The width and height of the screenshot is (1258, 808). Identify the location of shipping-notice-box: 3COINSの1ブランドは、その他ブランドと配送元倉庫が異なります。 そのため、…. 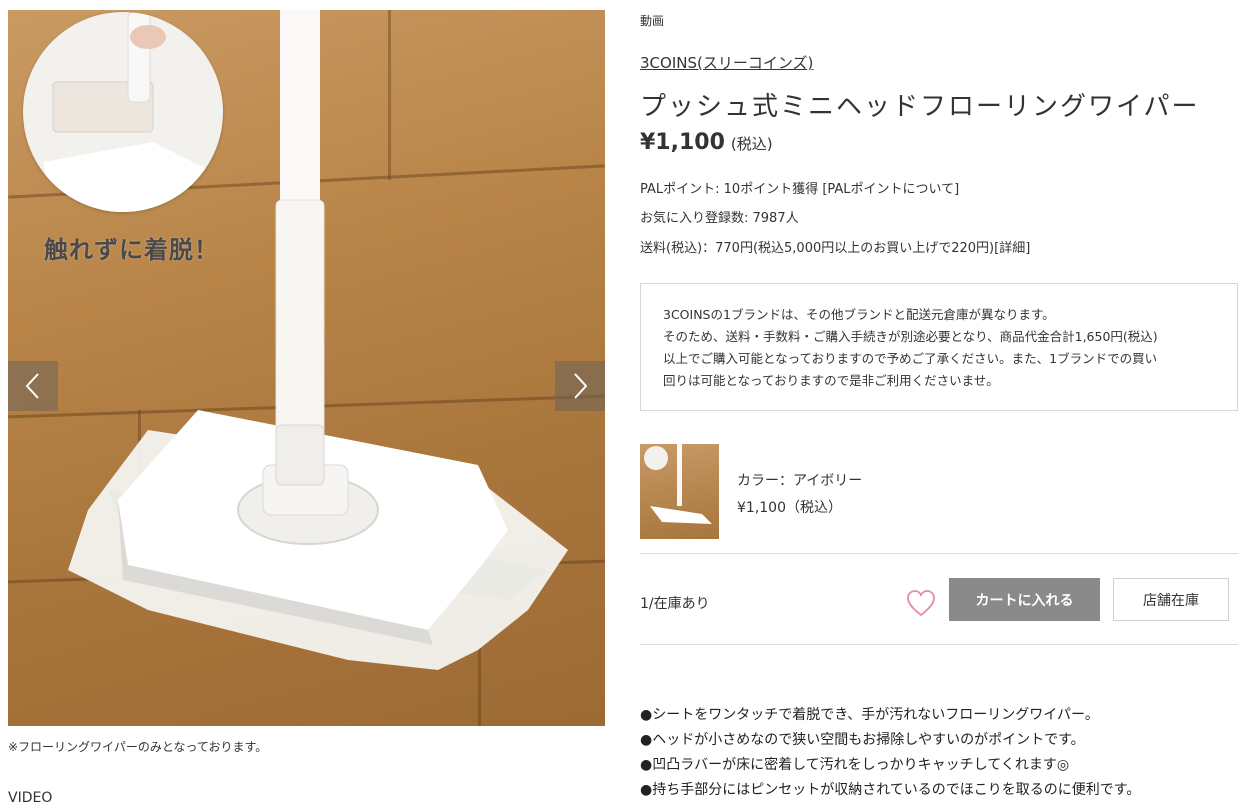
(939, 347).